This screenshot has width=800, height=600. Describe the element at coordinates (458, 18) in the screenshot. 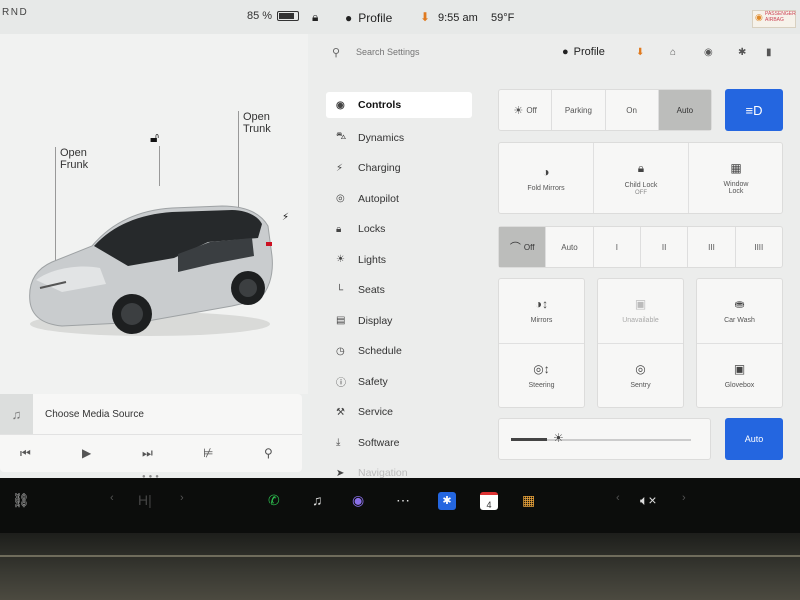

I see `clock: 9:55 am` at that location.